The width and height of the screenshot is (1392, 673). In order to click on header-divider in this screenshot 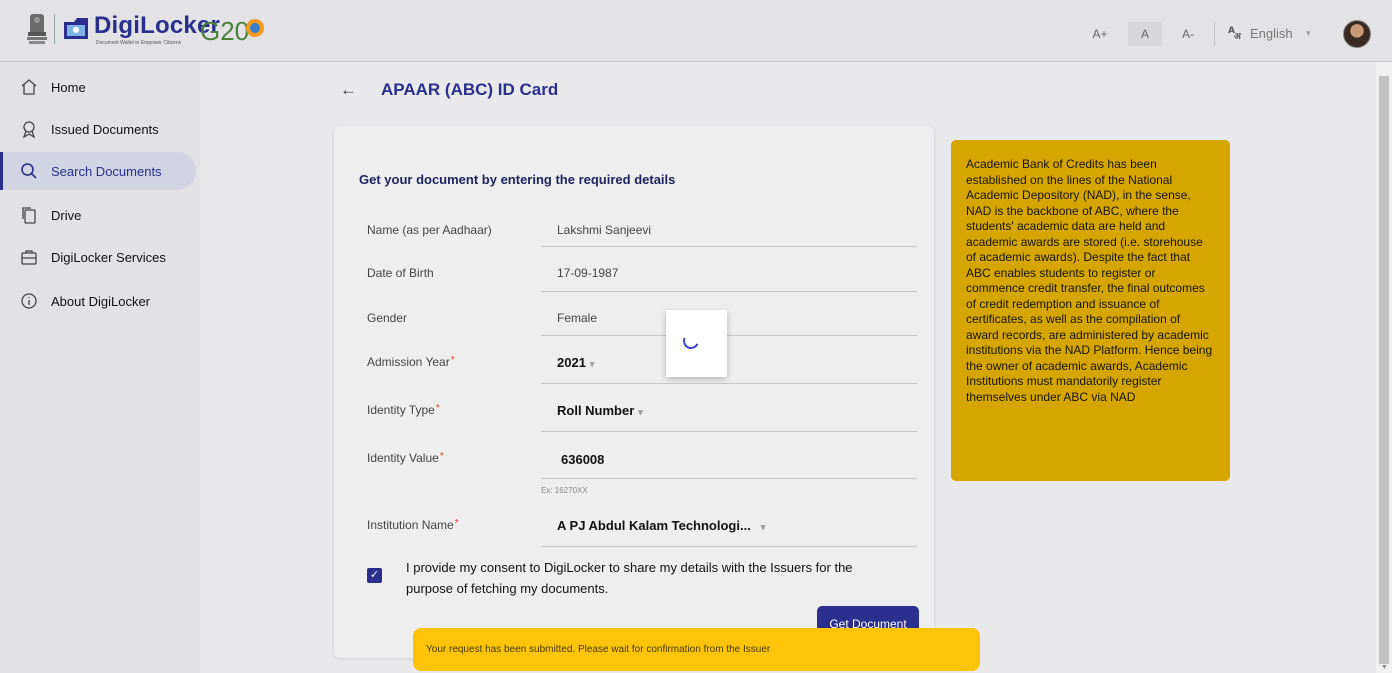, I will do `click(1214, 34)`.